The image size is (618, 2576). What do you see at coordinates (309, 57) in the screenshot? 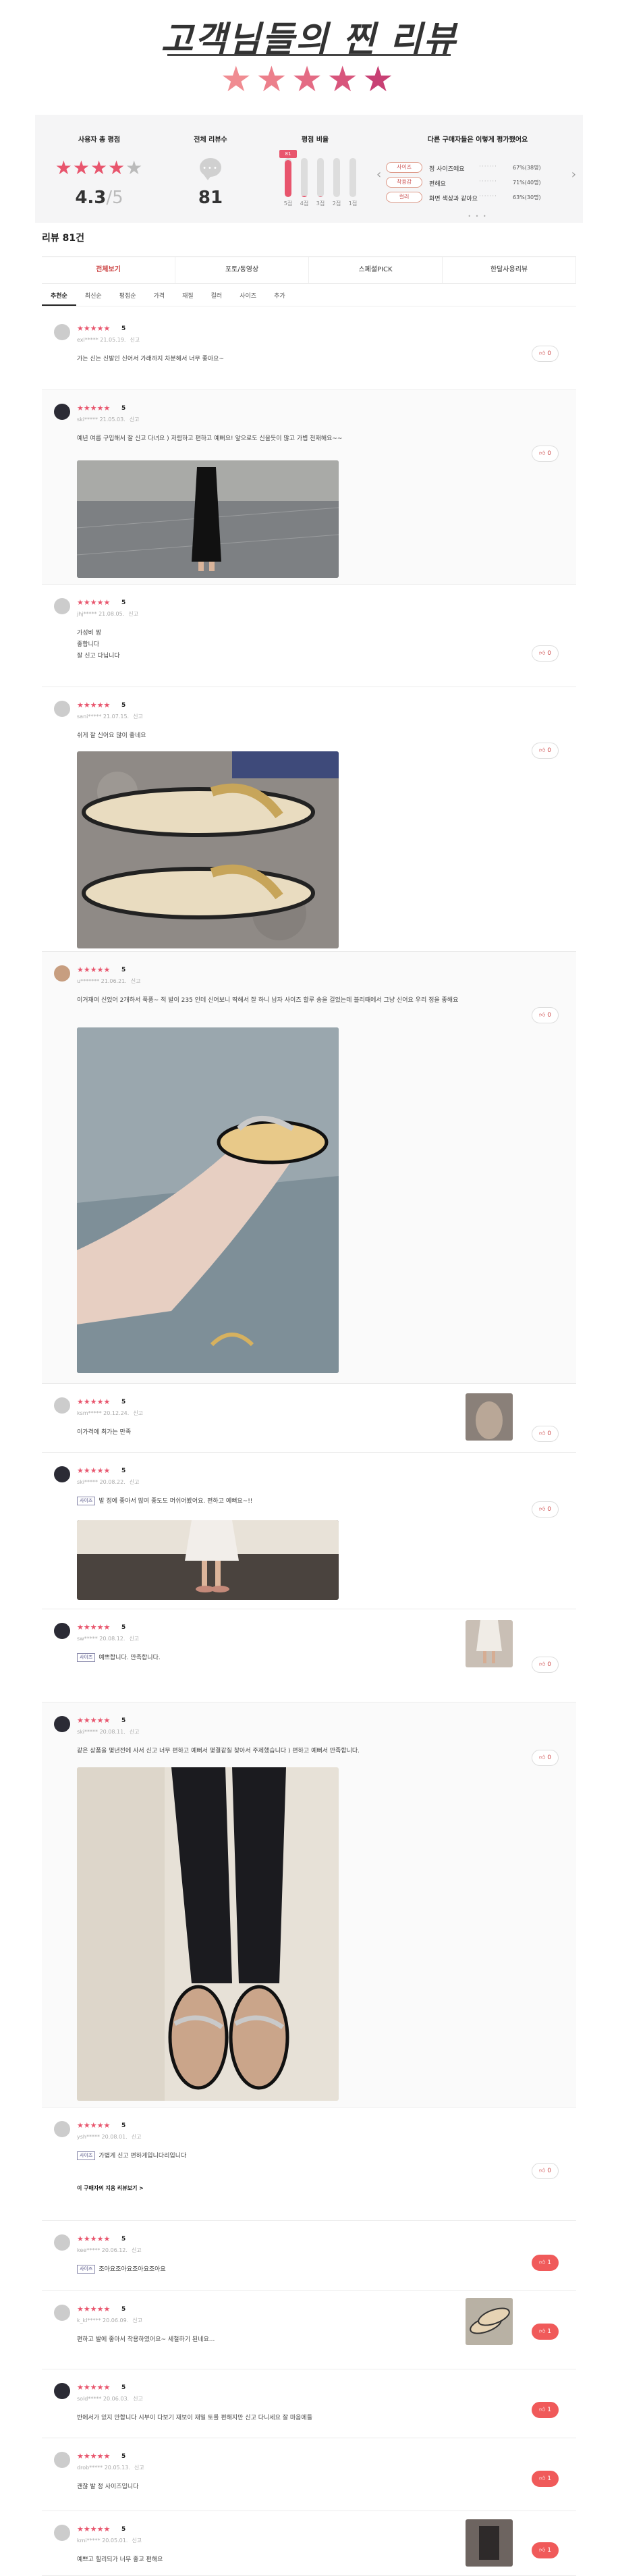
I see `hero: 고객님들의 찐 리뷰 ★★★★★` at bounding box center [309, 57].